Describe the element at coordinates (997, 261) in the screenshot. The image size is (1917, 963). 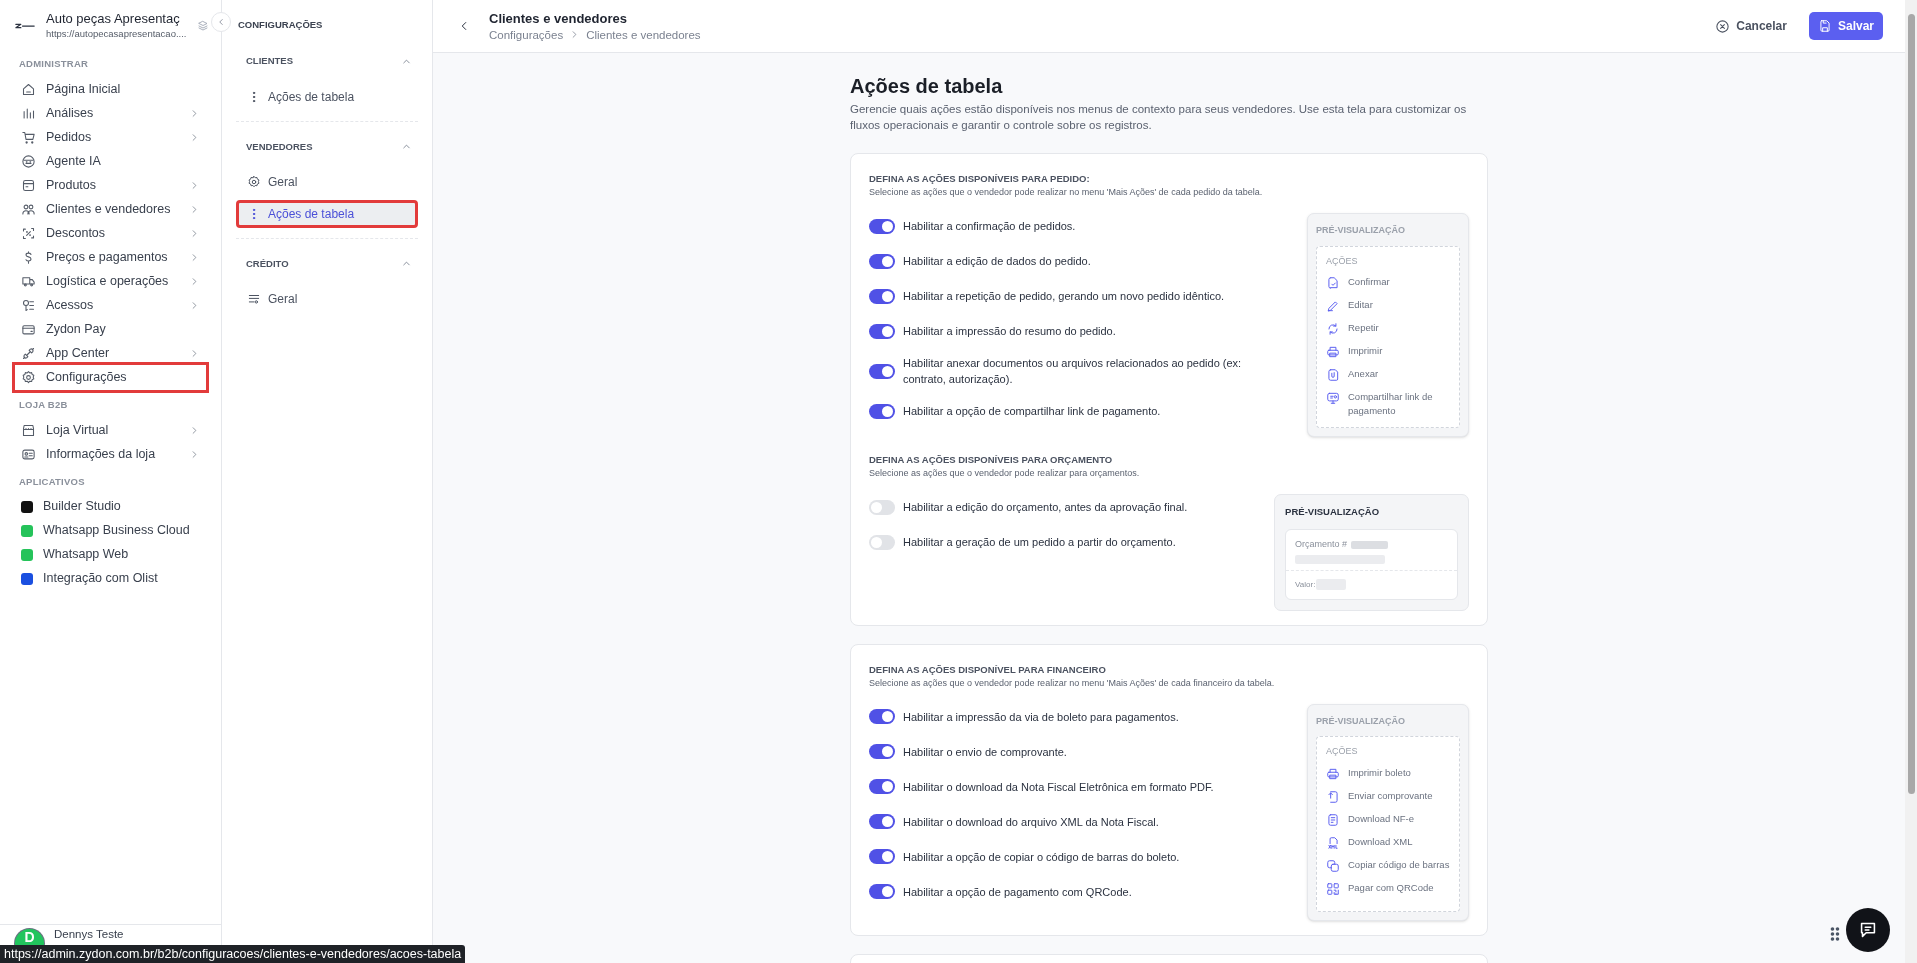
I see `option-label: Habilitar a edição de dados do pedido.` at that location.